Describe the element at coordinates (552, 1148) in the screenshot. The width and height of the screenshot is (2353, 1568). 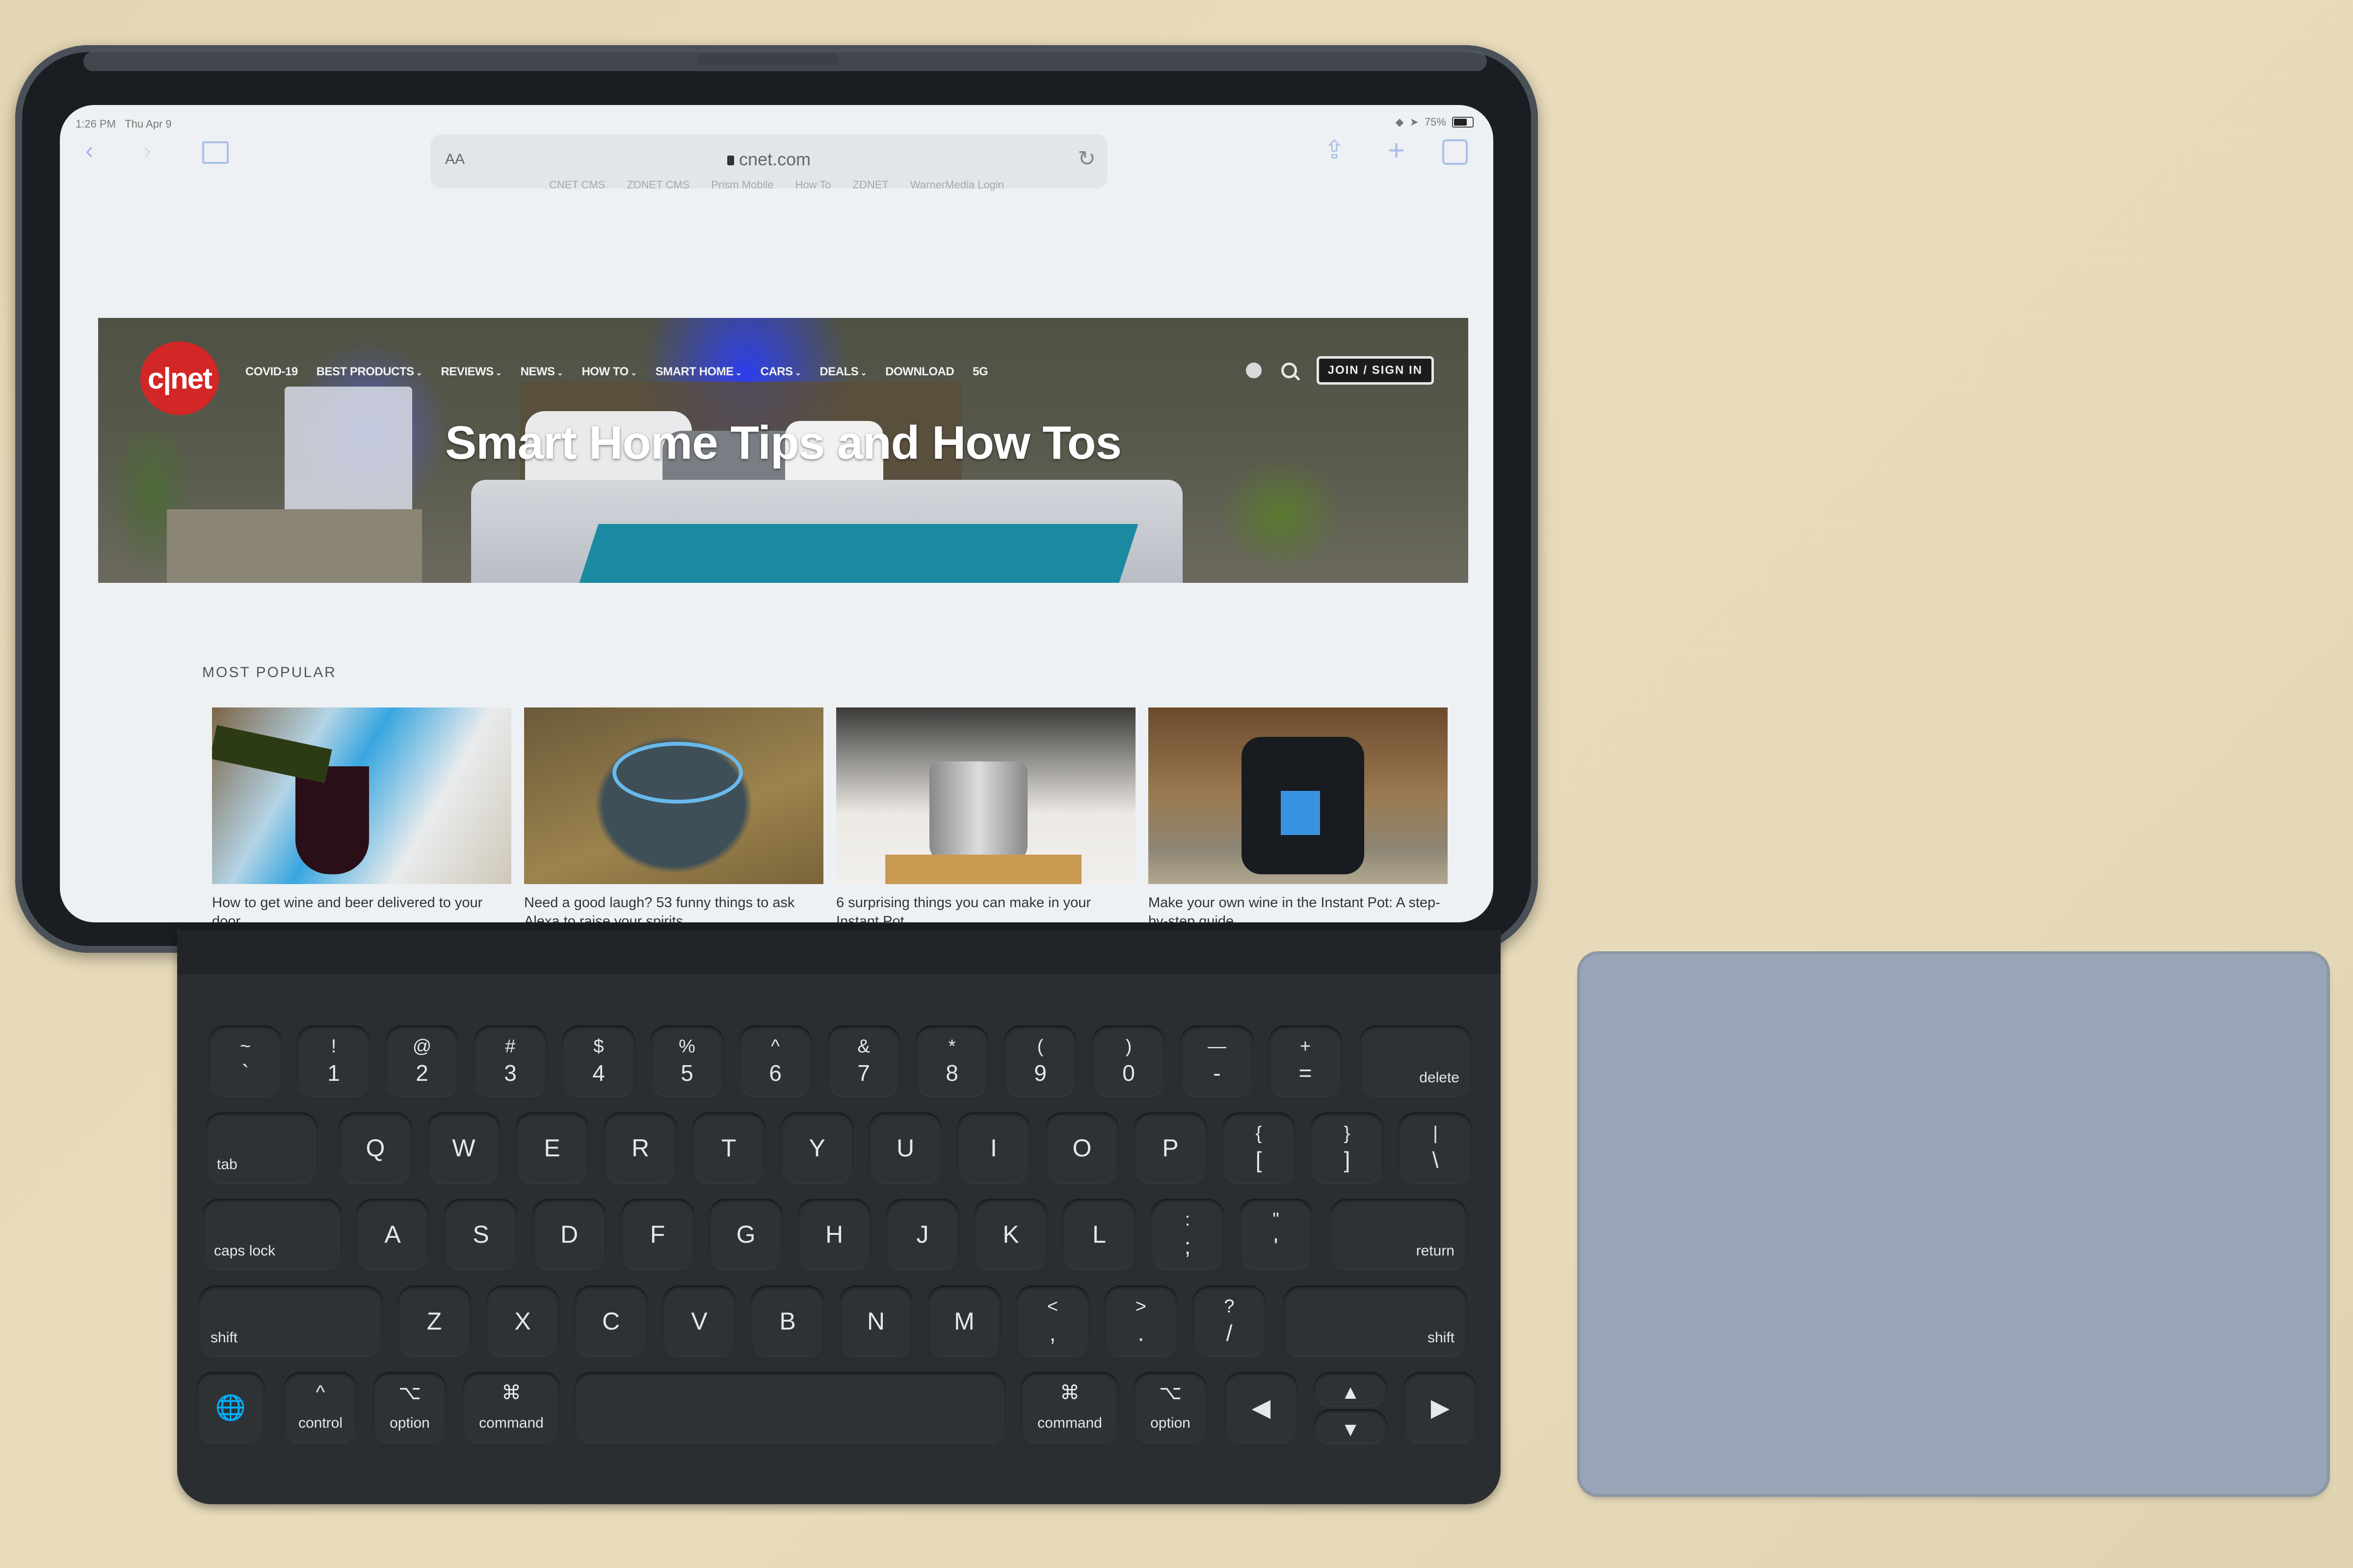
I see `key-e: E` at that location.